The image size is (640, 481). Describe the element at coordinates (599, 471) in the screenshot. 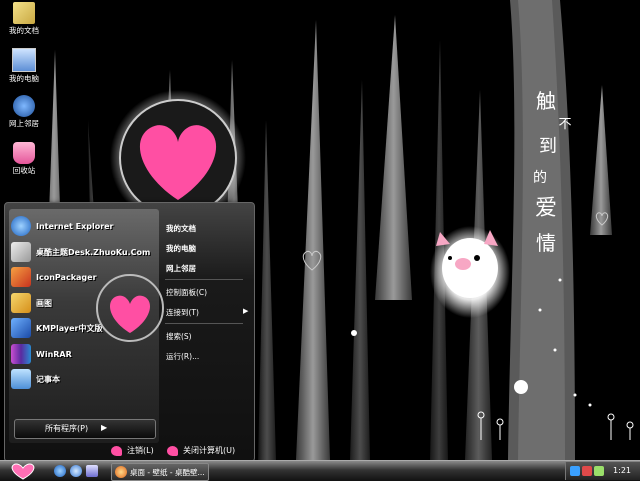

I see `tray-volume-icon` at that location.